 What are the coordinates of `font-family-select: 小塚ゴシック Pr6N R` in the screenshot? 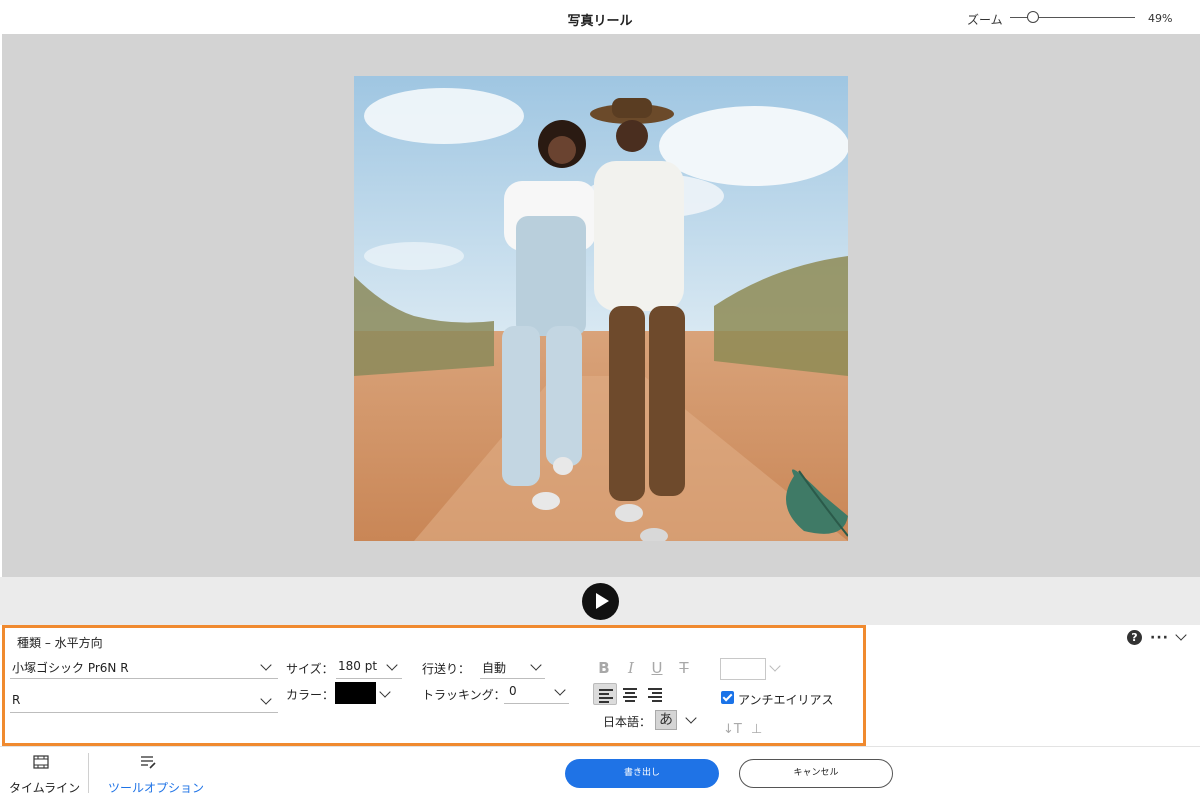 It's located at (144, 667).